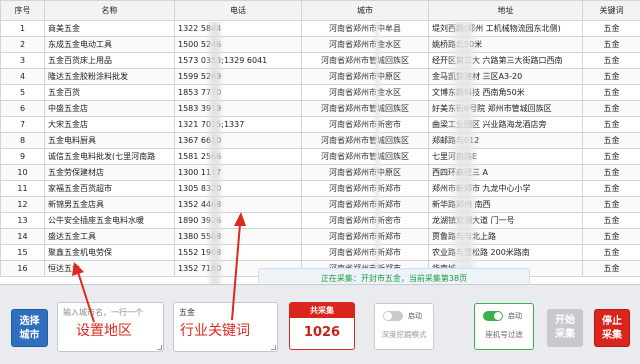 This screenshot has height=364, width=640. What do you see at coordinates (322, 332) in the screenshot?
I see `counter-value: 1026` at bounding box center [322, 332].